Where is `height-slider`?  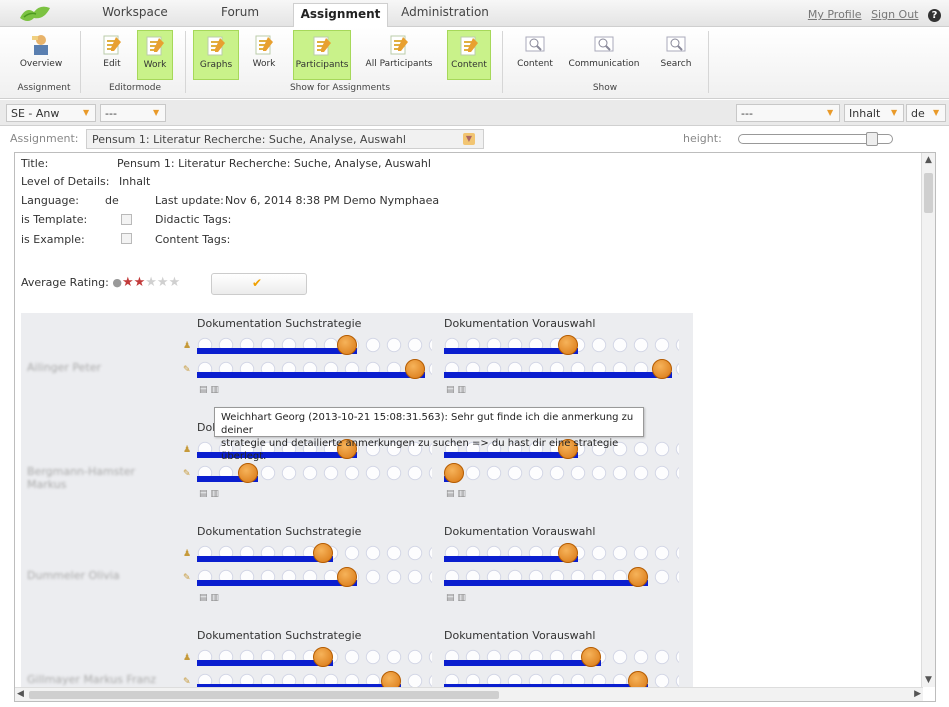 height-slider is located at coordinates (815, 139).